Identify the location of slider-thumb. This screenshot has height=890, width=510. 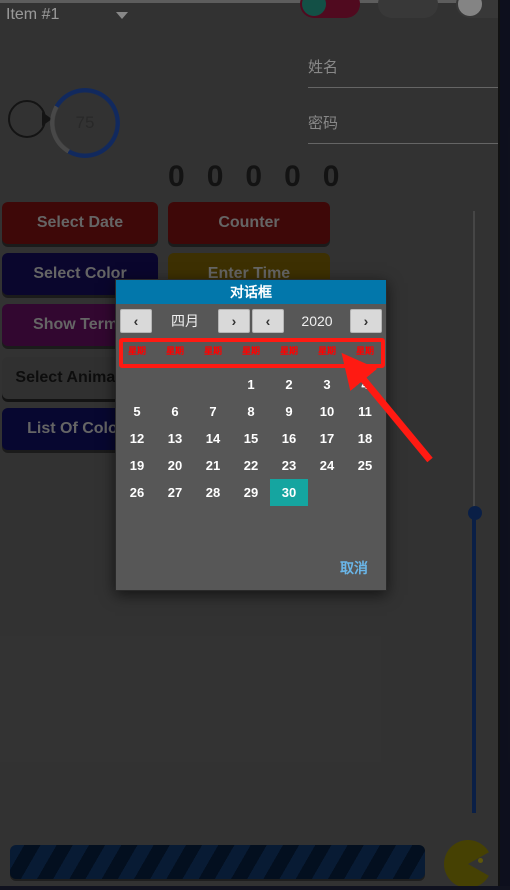
(475, 513).